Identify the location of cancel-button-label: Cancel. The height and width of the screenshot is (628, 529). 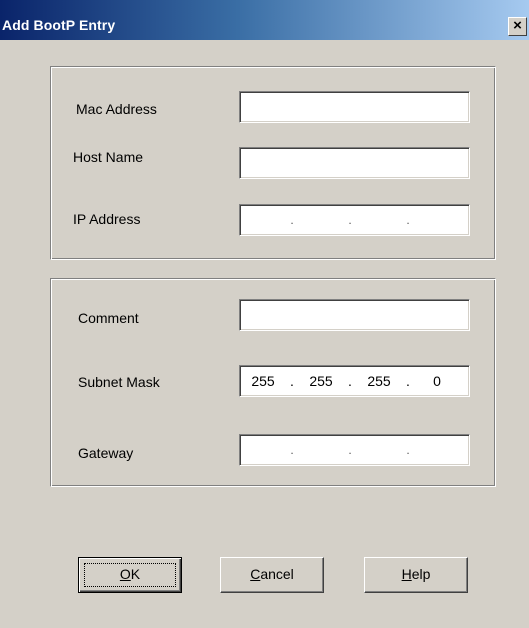
(272, 574).